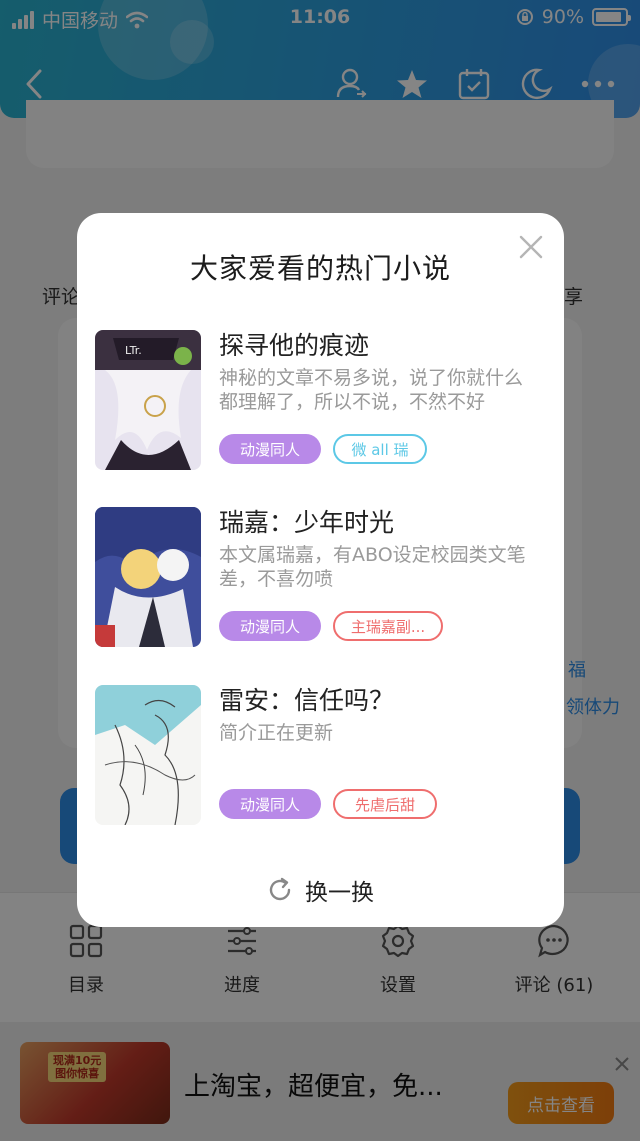 The image size is (640, 1141). I want to click on refresh-icon, so click(280, 889).